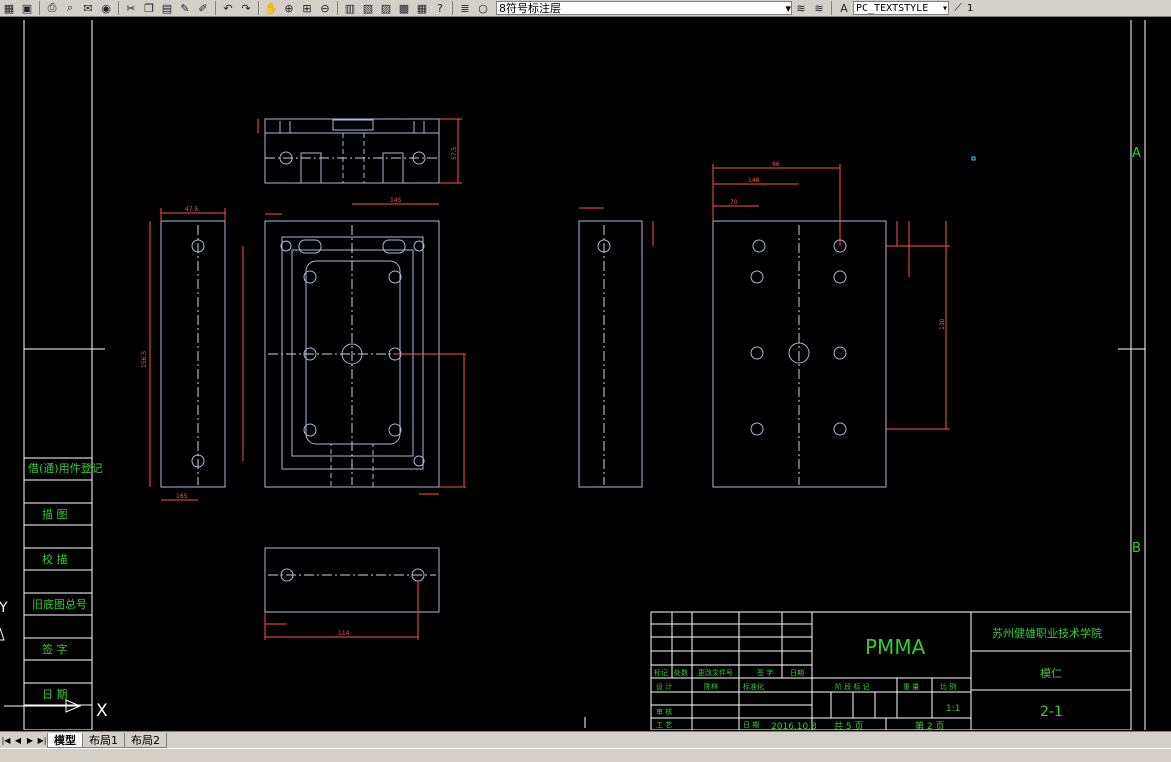 The image size is (1171, 762). Describe the element at coordinates (350, 8) in the screenshot. I see `properties-icon: ▥` at that location.